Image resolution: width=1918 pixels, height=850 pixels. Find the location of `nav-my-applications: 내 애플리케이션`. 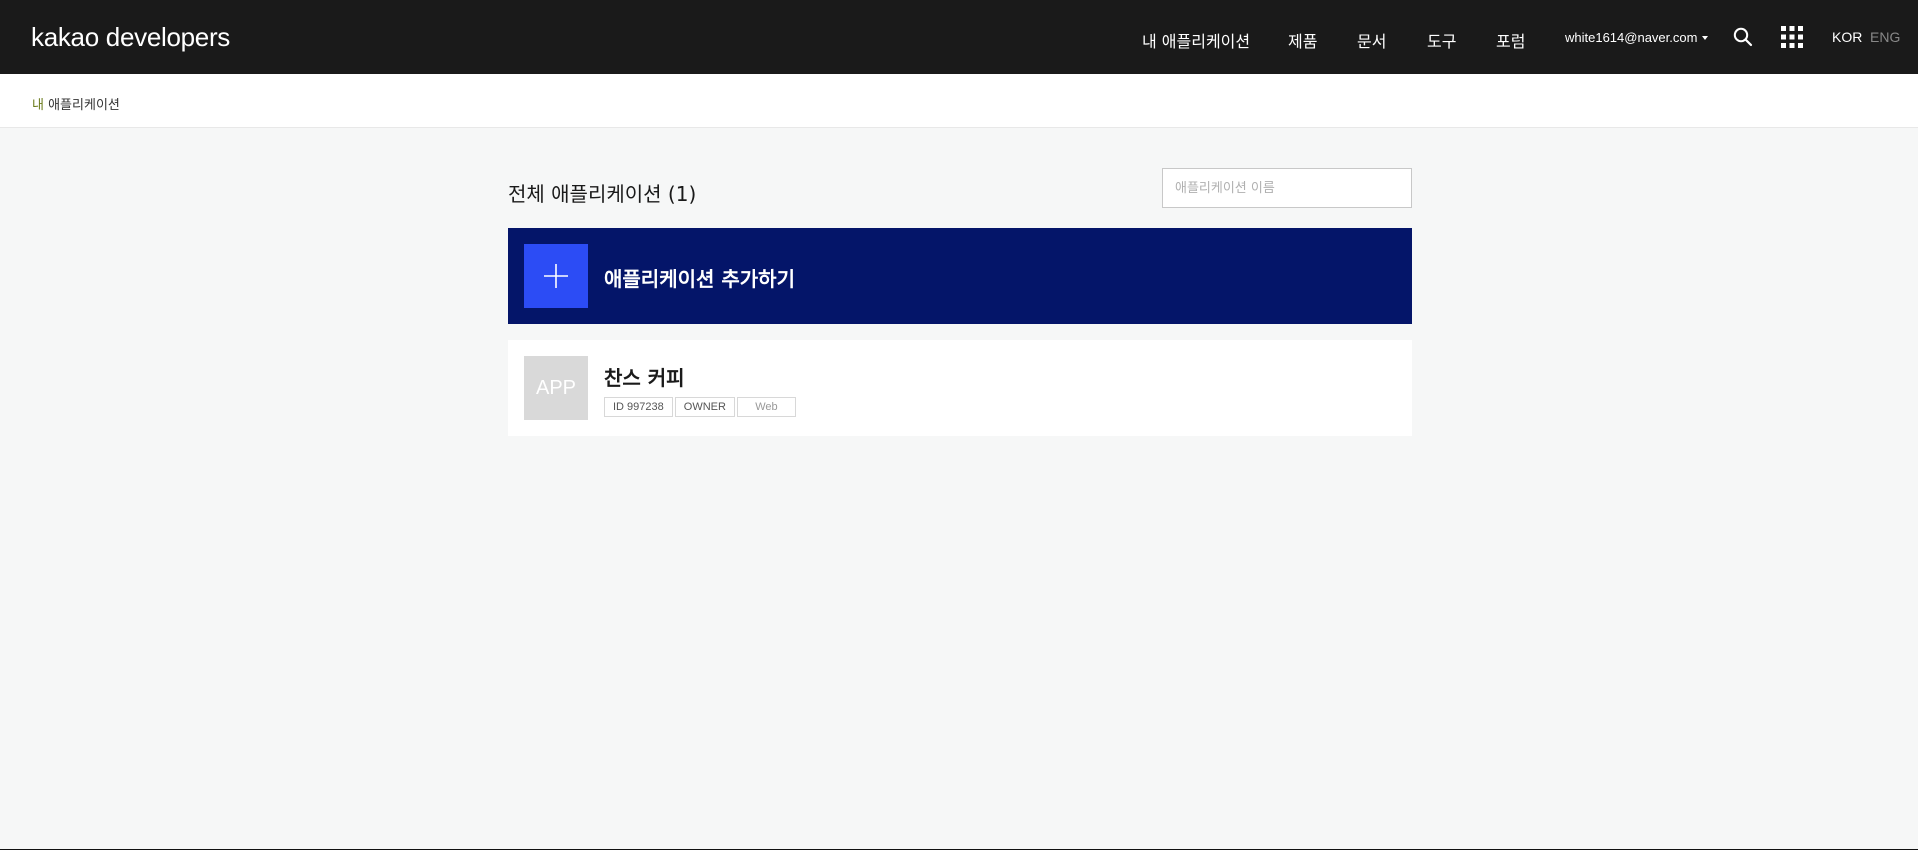

nav-my-applications: 내 애플리케이션 is located at coordinates (1196, 40).